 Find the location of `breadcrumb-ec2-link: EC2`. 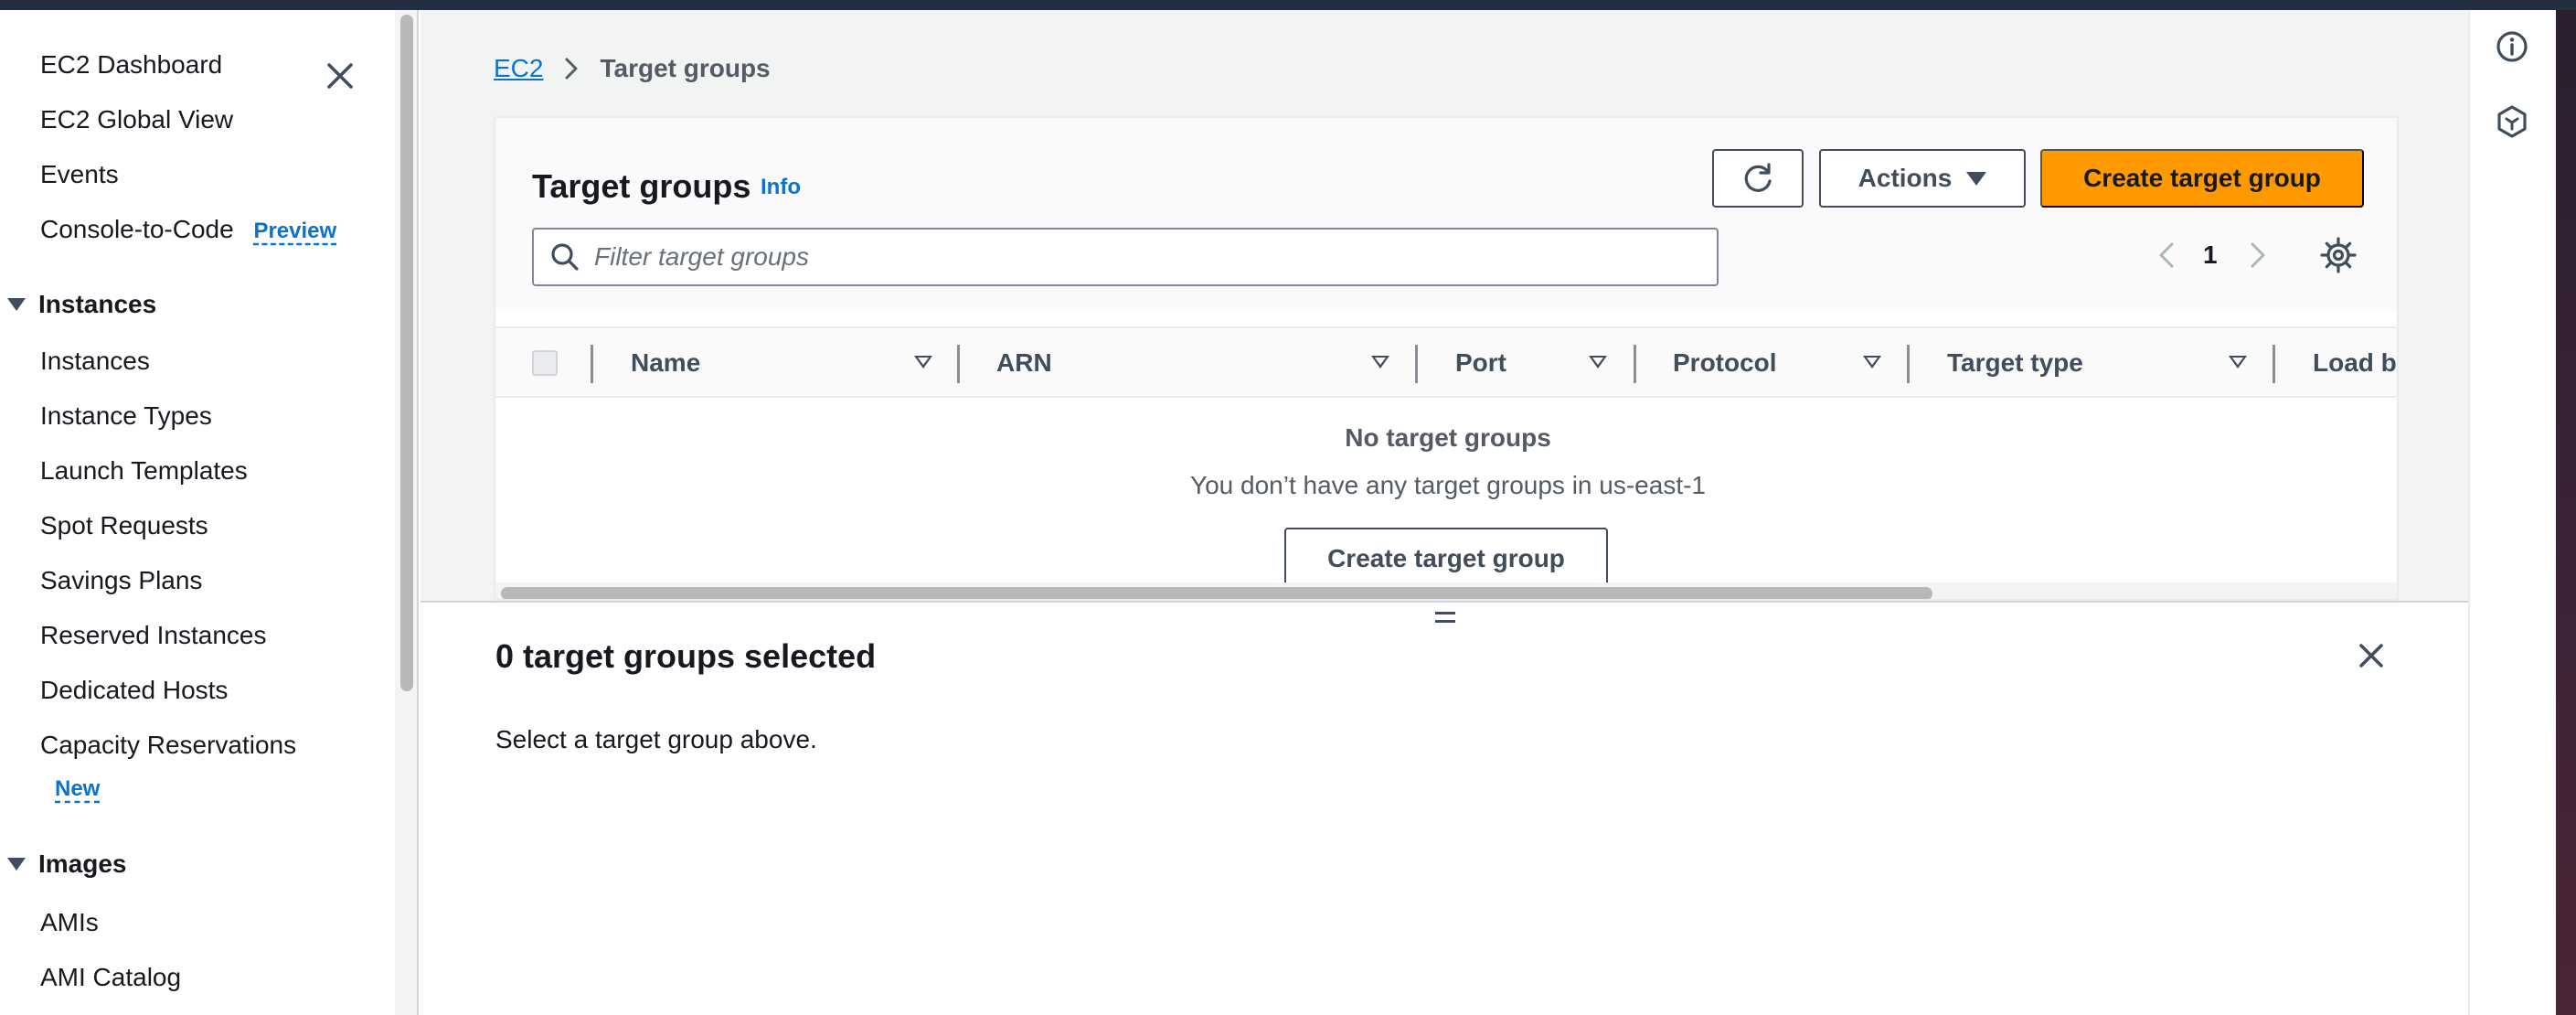

breadcrumb-ec2-link: EC2 is located at coordinates (518, 68).